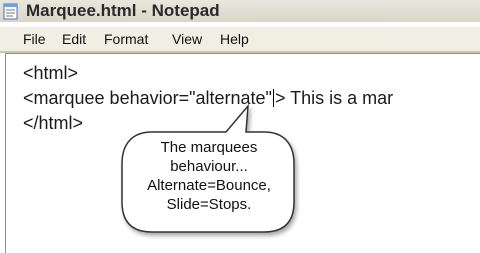 This screenshot has width=480, height=253. Describe the element at coordinates (209, 204) in the screenshot. I see `callout-line-4: Slide=Stops.` at that location.